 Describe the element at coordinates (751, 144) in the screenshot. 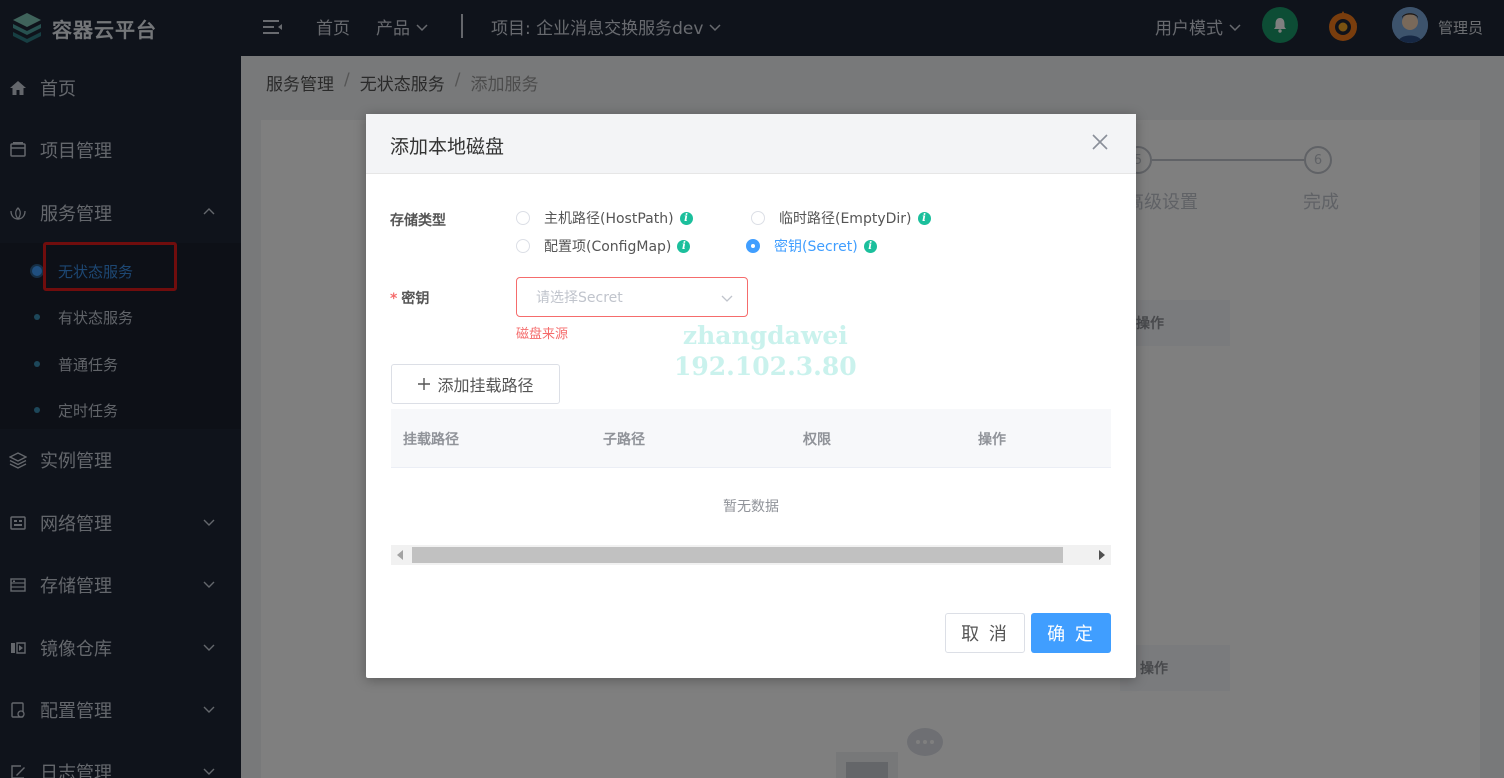

I see `dialog-header: 添加本地磁盘` at that location.